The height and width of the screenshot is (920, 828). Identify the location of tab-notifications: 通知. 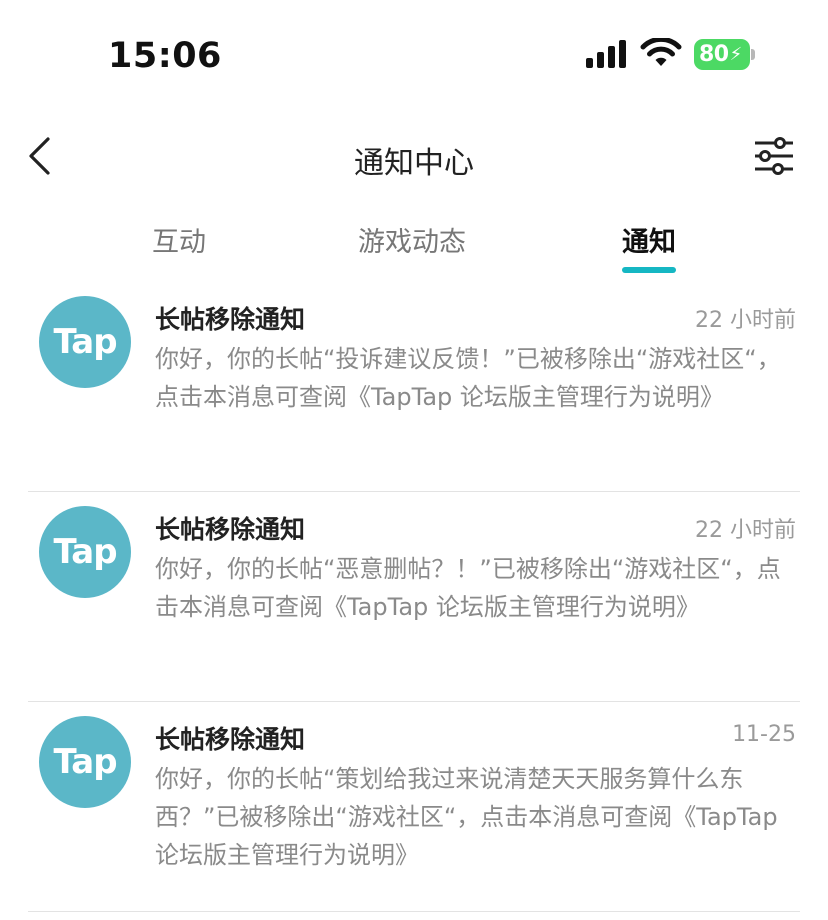
(649, 239).